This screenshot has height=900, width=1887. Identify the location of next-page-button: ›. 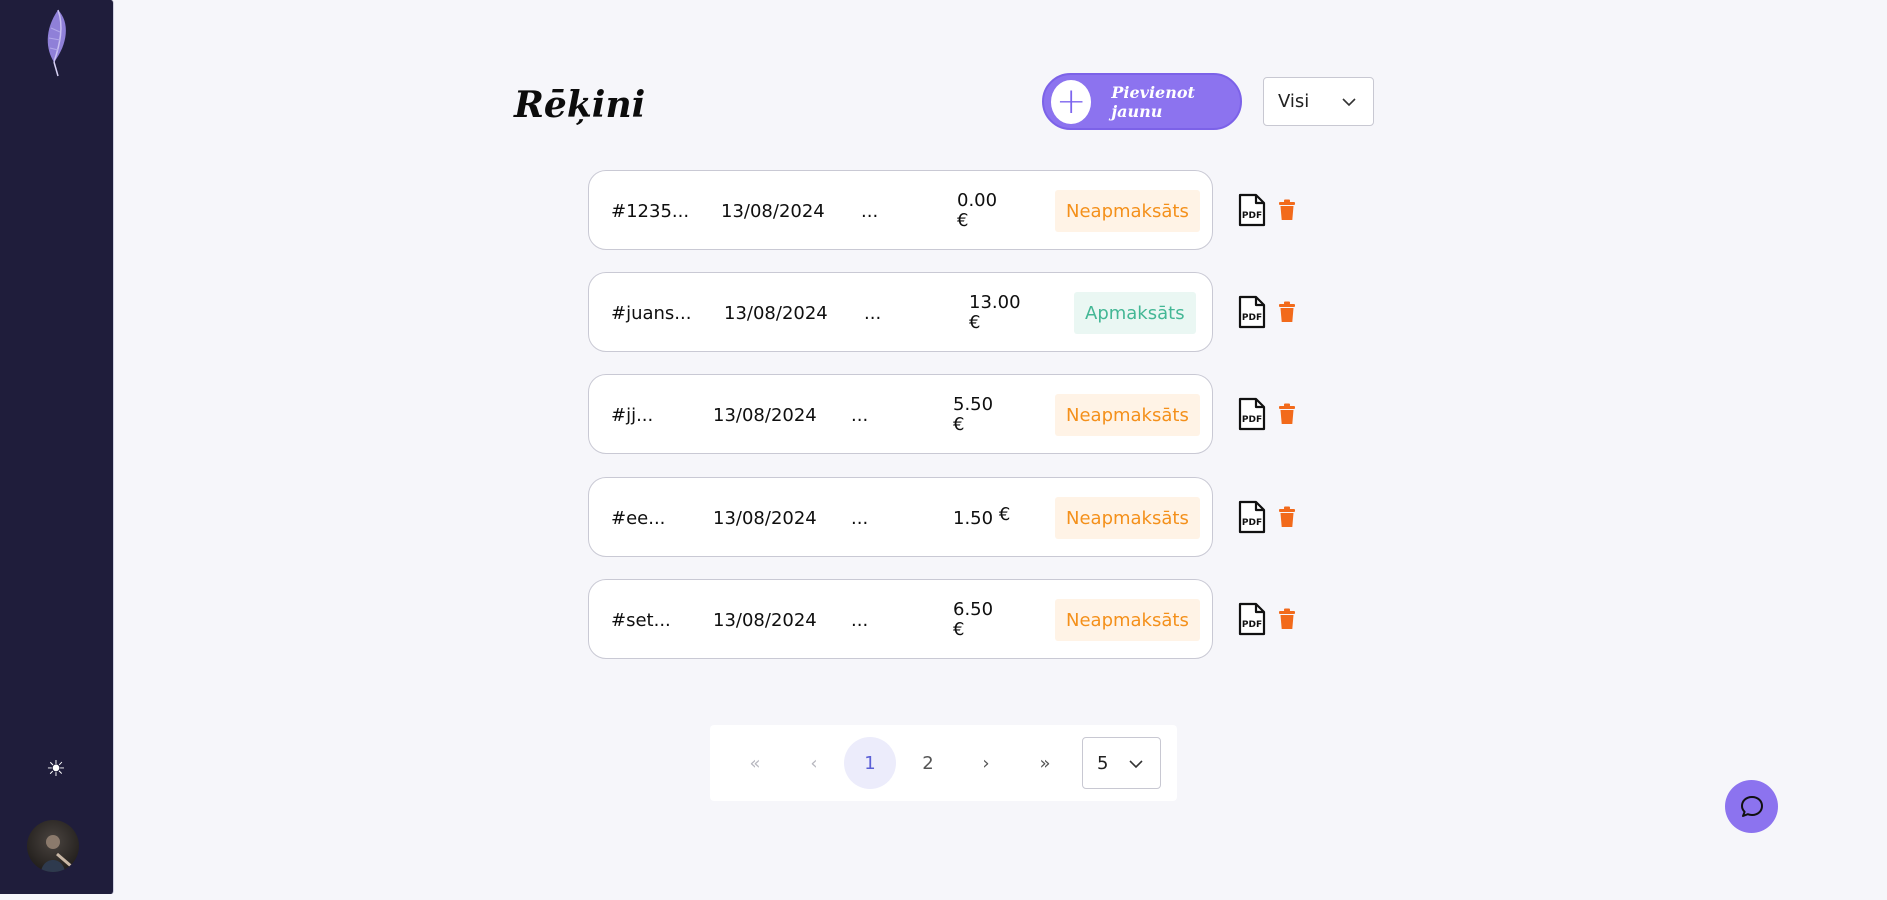
(986, 763).